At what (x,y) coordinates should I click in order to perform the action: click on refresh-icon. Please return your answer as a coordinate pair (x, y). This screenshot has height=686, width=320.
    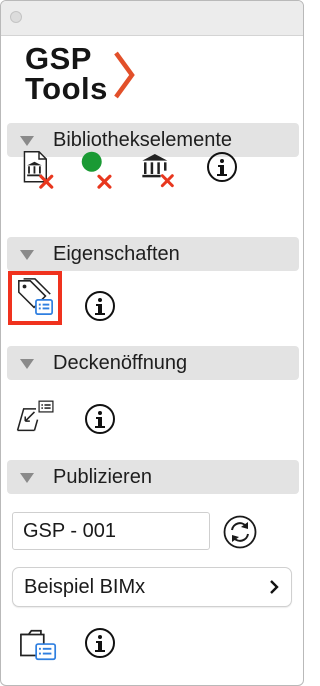
    Looking at the image, I should click on (240, 532).